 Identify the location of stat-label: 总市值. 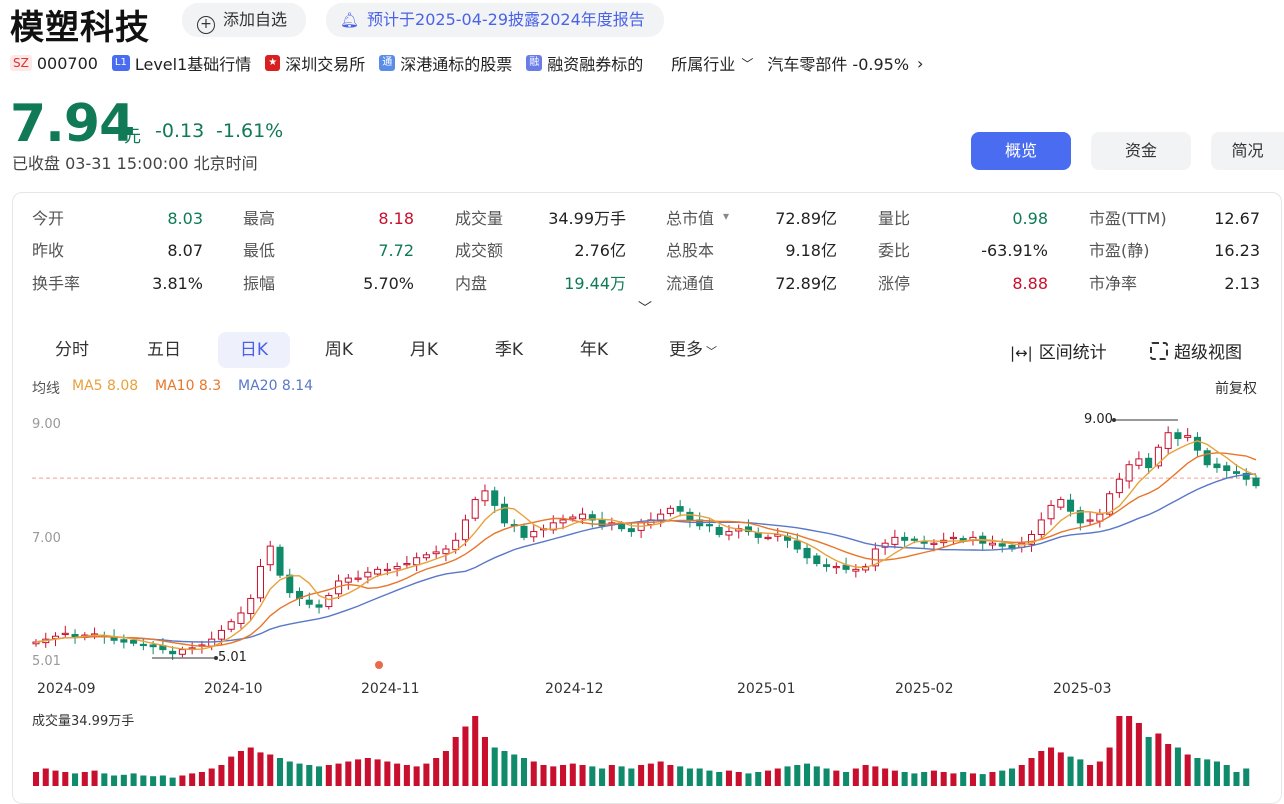
(690, 218).